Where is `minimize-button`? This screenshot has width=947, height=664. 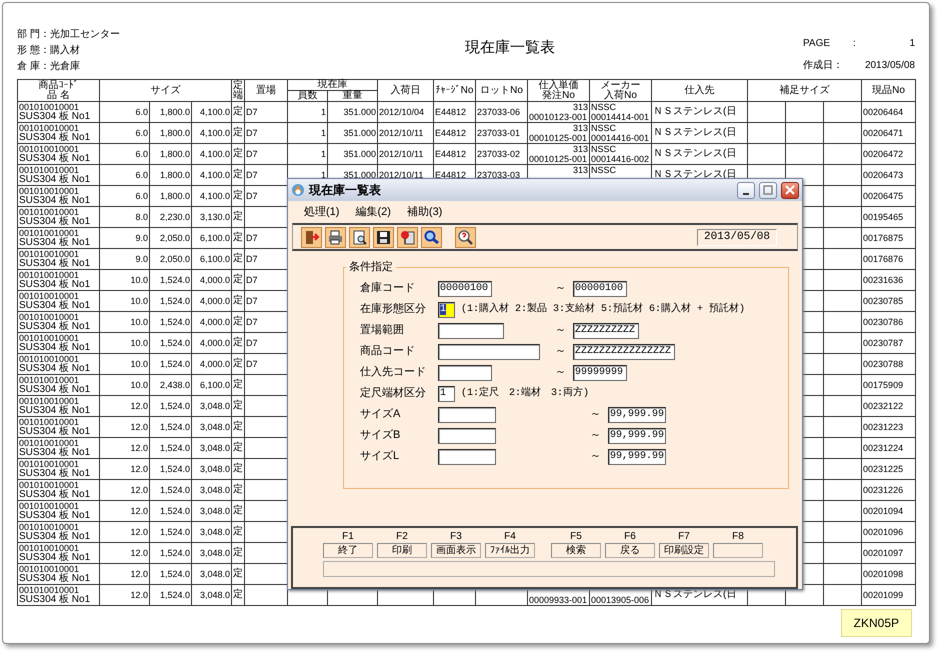 minimize-button is located at coordinates (746, 190).